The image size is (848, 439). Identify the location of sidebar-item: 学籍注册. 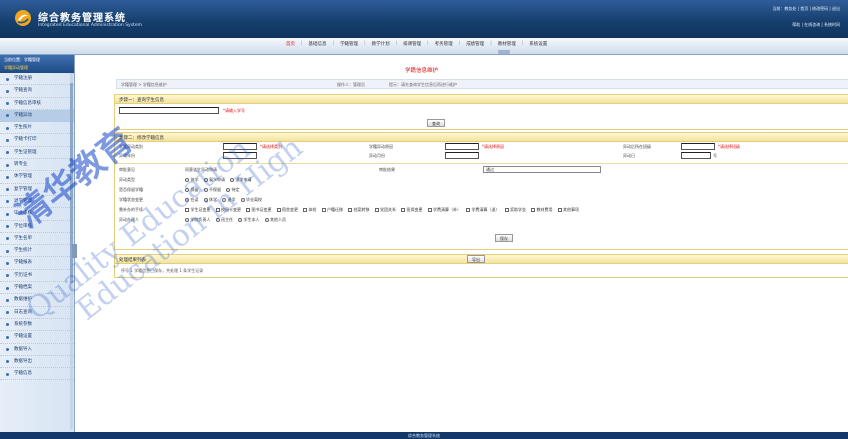
(37, 79).